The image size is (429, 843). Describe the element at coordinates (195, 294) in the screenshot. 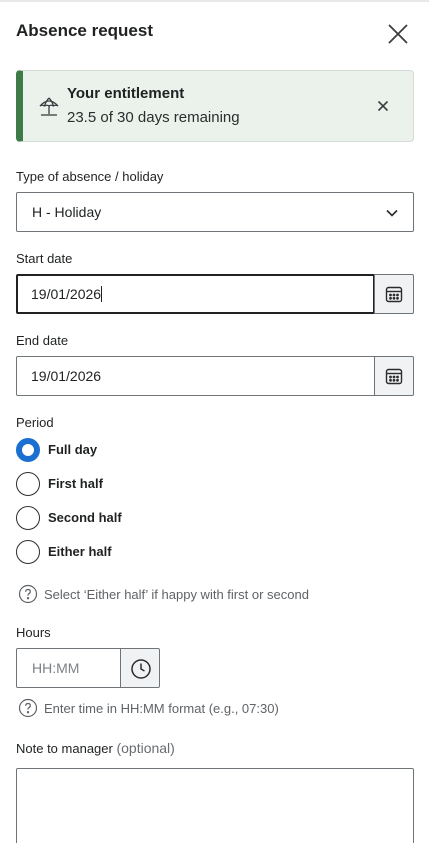

I see `start-date-input: 19/01/2026` at that location.